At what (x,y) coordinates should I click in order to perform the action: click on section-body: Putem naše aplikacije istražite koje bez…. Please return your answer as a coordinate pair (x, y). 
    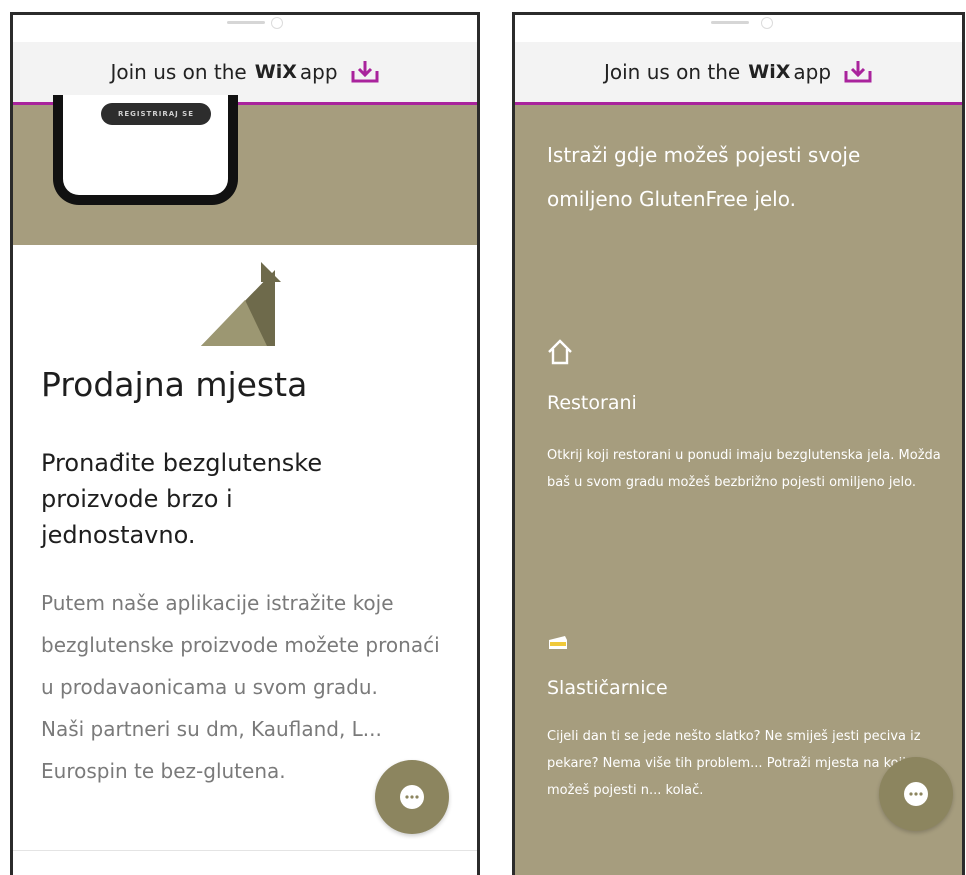
    Looking at the image, I should click on (241, 687).